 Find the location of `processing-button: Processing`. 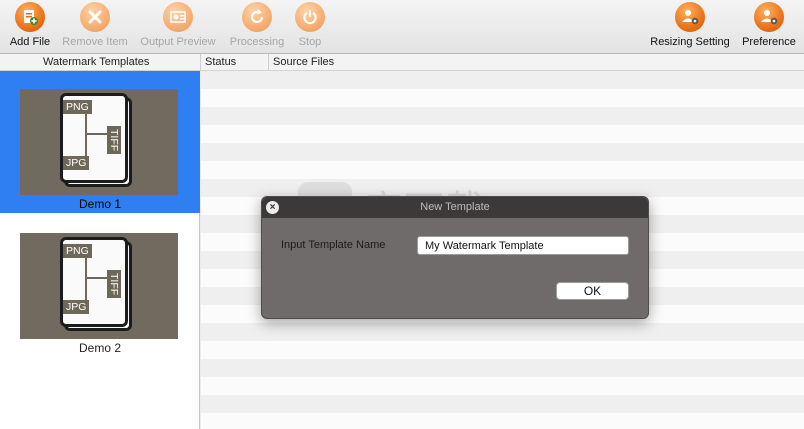

processing-button: Processing is located at coordinates (257, 25).